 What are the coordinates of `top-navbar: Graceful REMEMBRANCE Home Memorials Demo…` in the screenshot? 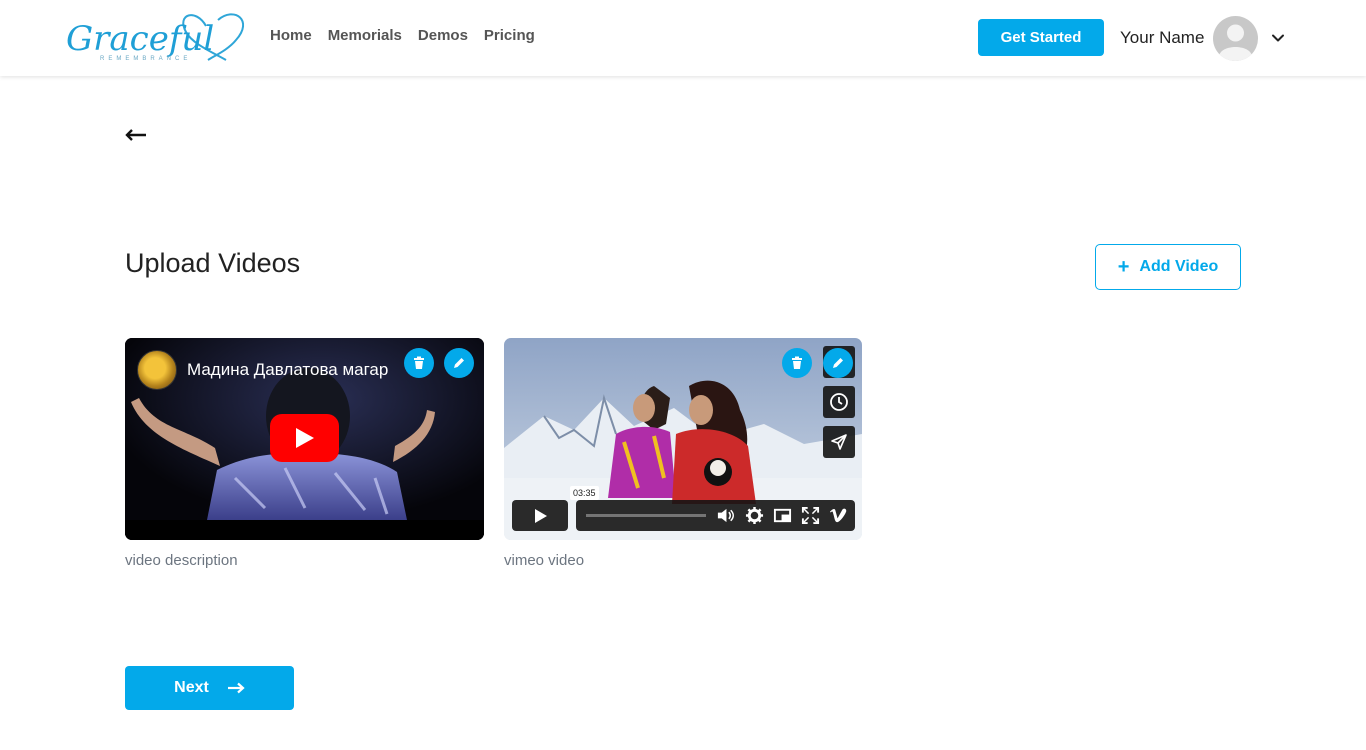 It's located at (683, 38).